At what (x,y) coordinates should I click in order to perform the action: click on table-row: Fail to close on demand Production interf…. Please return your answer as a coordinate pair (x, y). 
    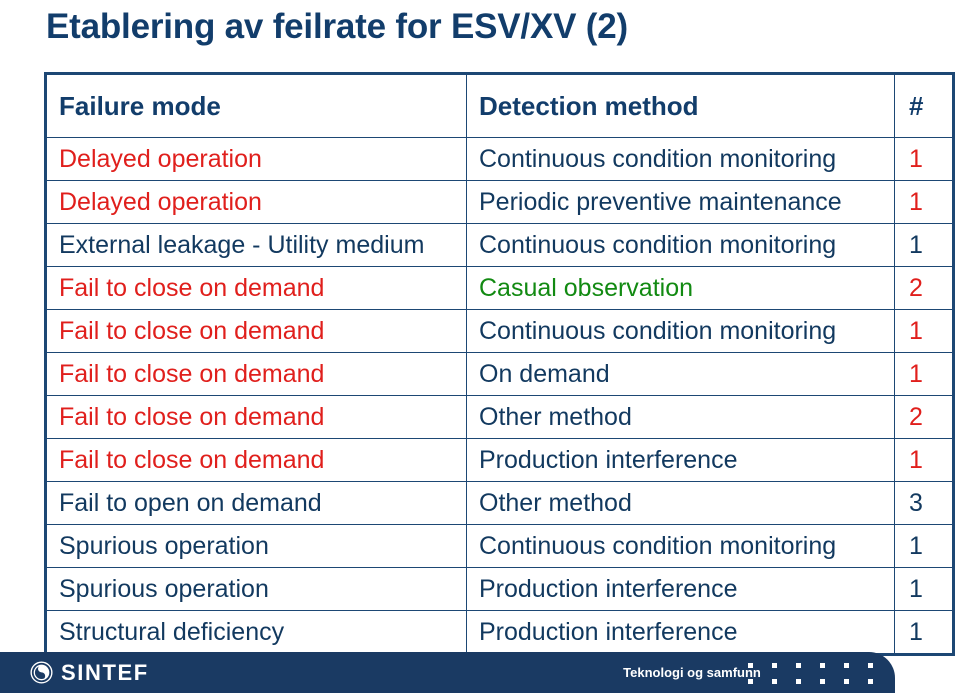
    Looking at the image, I should click on (499, 460).